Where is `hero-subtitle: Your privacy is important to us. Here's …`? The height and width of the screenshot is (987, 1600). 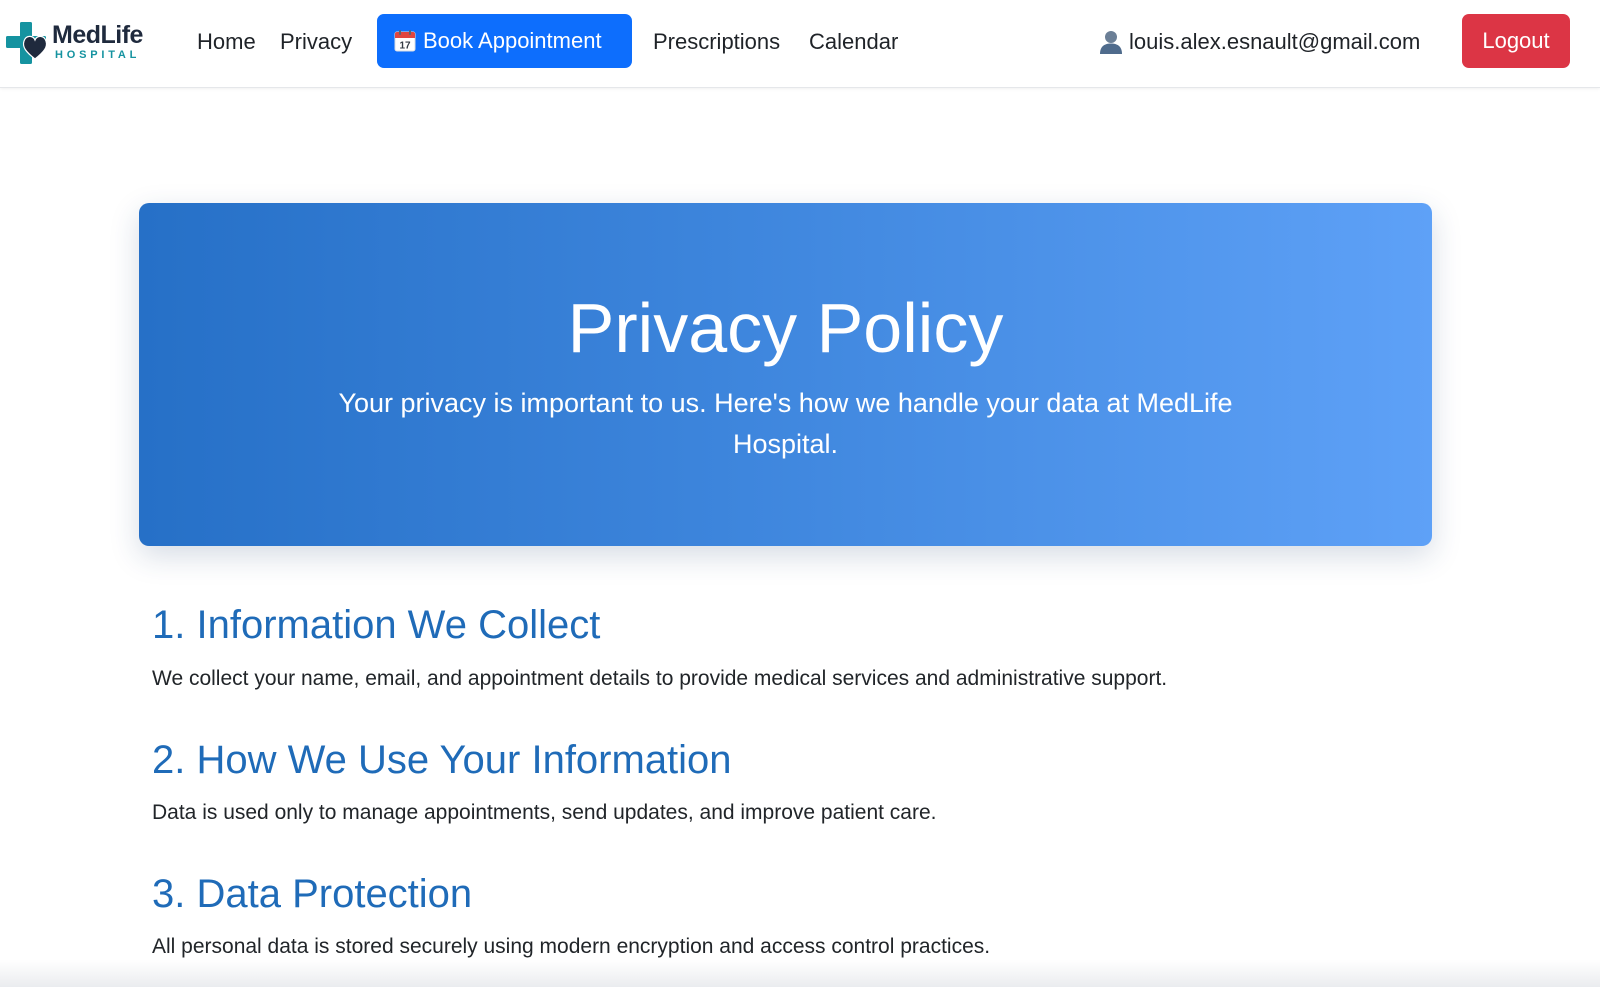
hero-subtitle: Your privacy is important to us. Here's … is located at coordinates (785, 423).